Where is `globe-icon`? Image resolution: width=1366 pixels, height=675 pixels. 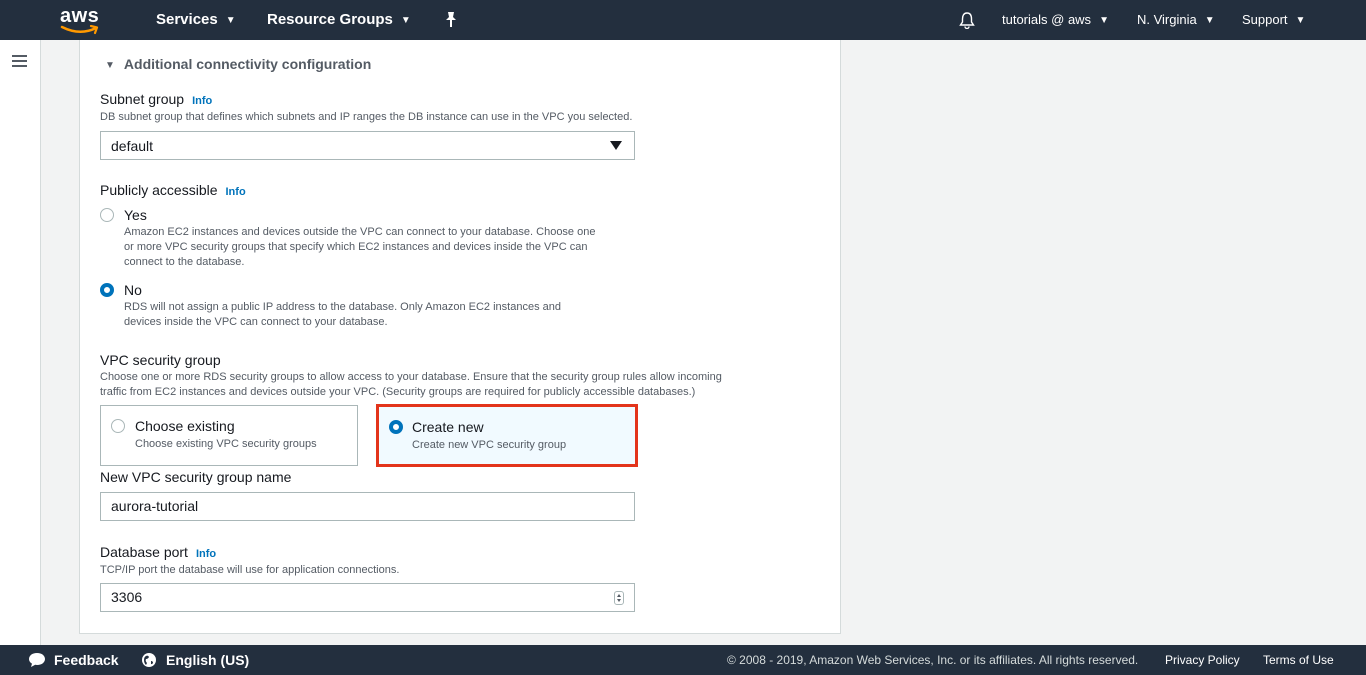 globe-icon is located at coordinates (149, 660).